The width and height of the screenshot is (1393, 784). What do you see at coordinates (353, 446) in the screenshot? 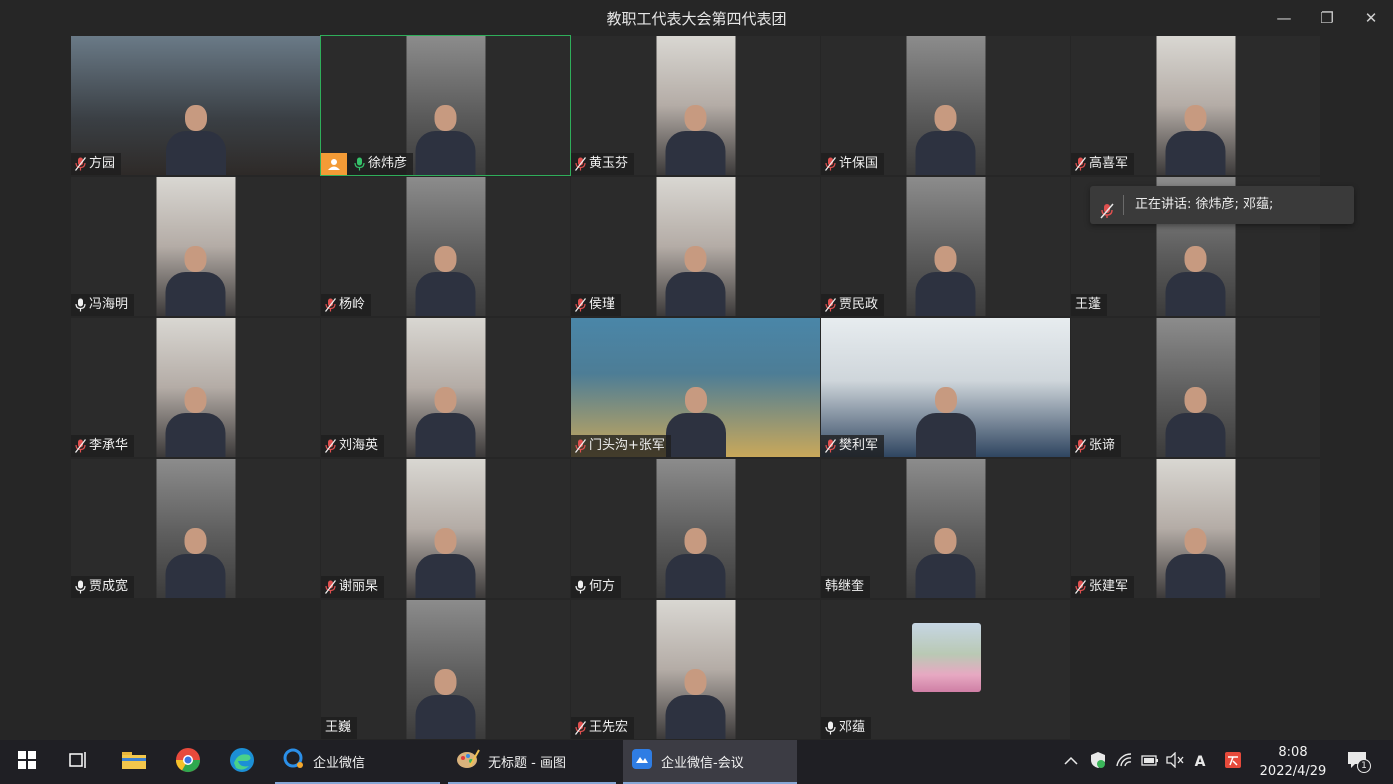
I see `participant-name-label: 刘海英` at bounding box center [353, 446].